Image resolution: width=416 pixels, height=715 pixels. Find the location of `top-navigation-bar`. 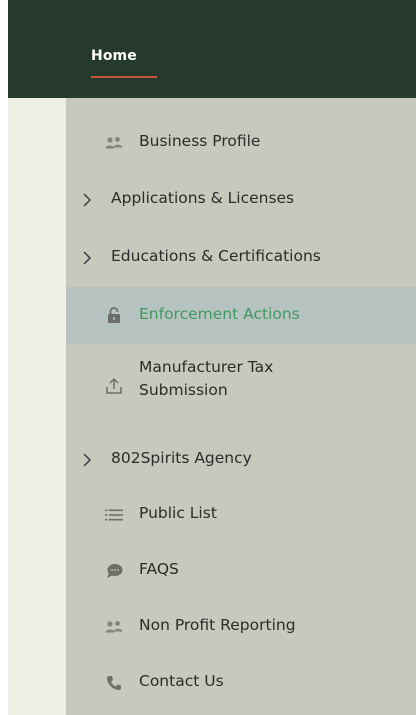

top-navigation-bar is located at coordinates (212, 49).